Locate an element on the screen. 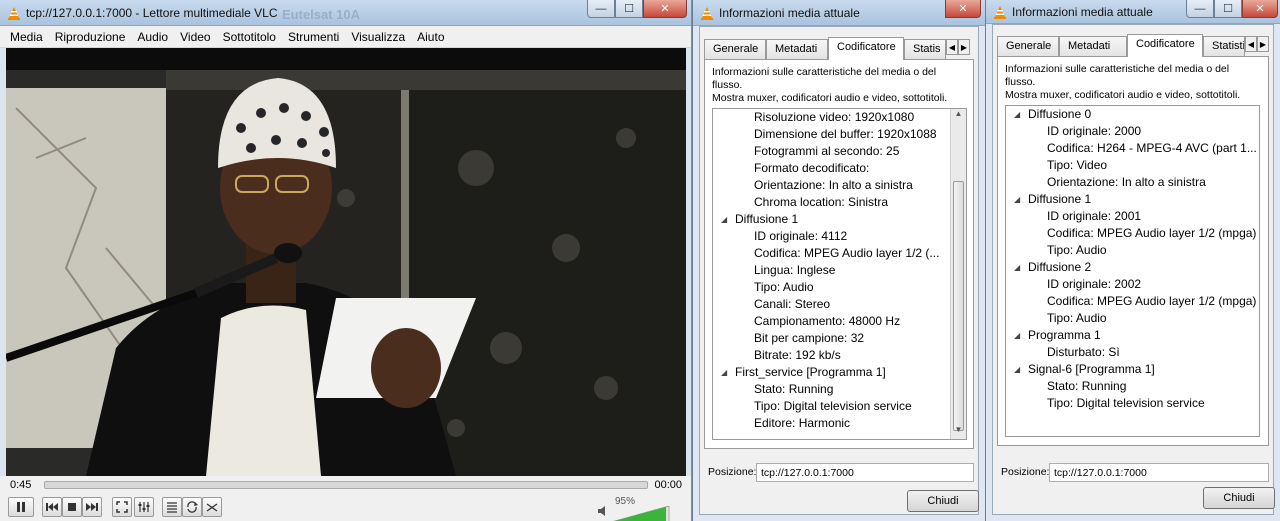  tree-item-row: Risoluzione video: 1920x1080 is located at coordinates (834, 117).